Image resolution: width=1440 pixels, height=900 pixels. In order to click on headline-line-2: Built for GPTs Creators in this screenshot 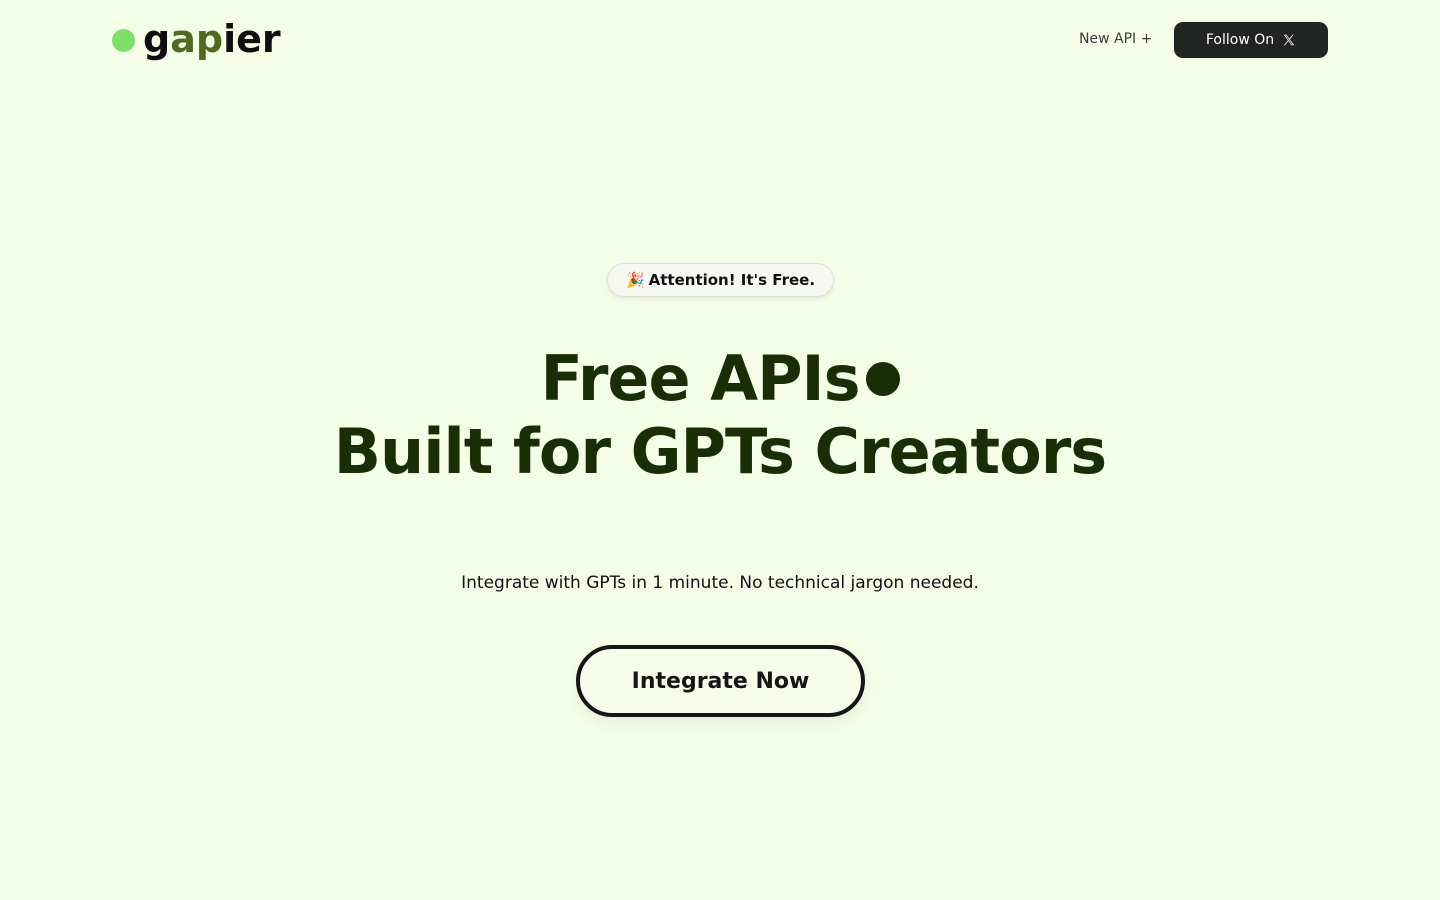, I will do `click(720, 451)`.